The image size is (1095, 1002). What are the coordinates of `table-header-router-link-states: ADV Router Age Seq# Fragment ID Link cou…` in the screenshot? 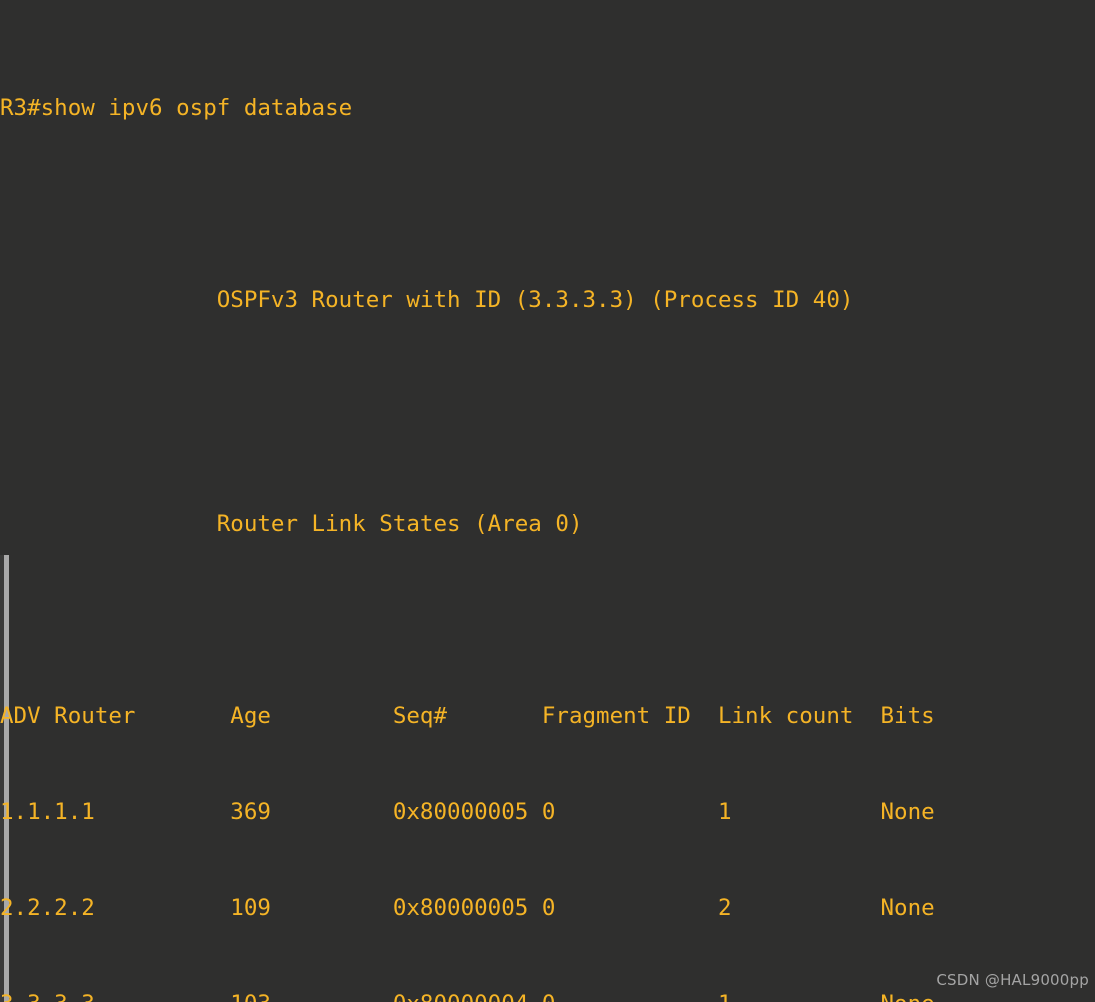 It's located at (467, 716).